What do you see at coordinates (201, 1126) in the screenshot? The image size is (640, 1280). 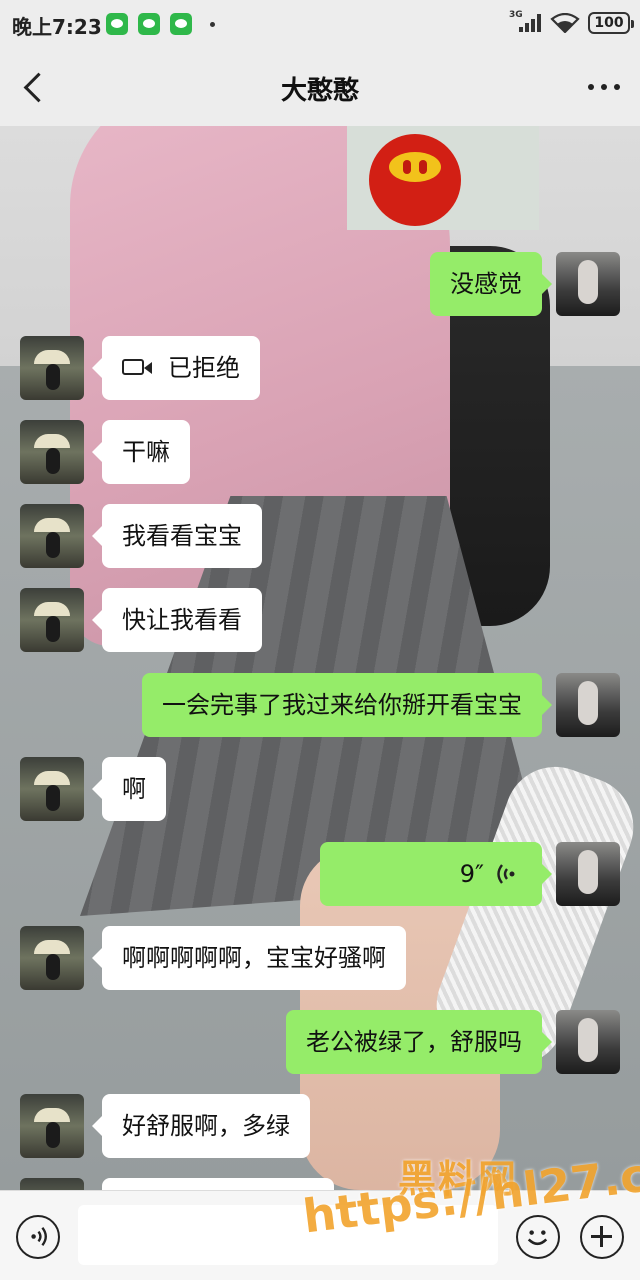 I see `message-bubble: 好舒服啊，多绿` at bounding box center [201, 1126].